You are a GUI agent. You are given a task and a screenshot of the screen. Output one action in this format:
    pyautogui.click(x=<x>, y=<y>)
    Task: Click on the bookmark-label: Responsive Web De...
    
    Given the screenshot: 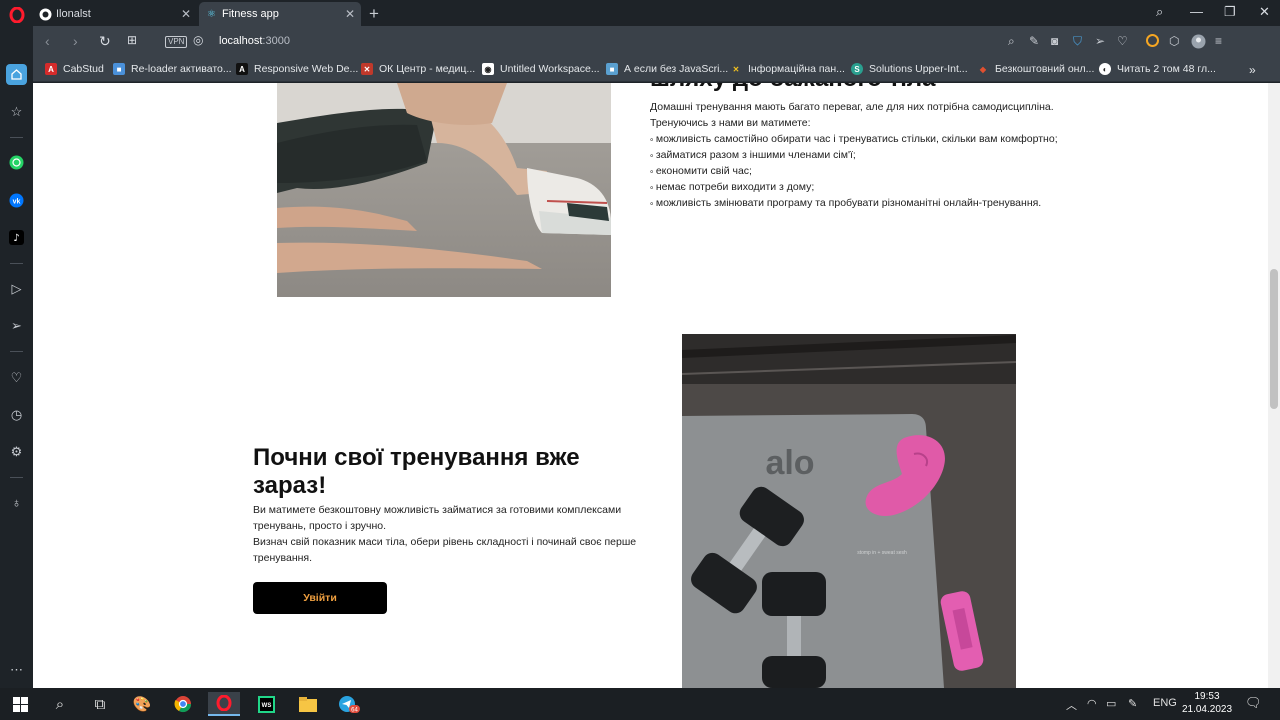 What is the action you would take?
    pyautogui.click(x=306, y=69)
    